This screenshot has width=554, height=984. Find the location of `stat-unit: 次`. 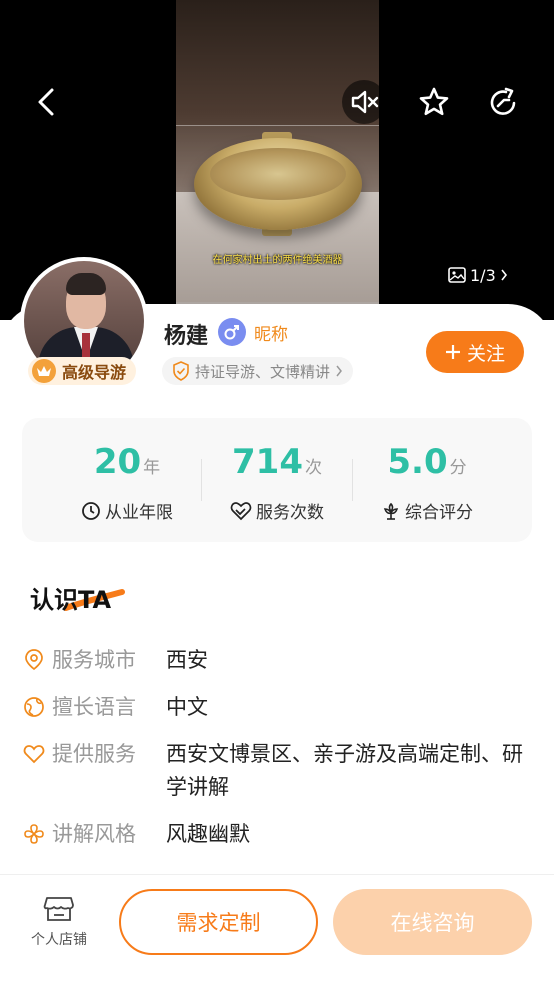

stat-unit: 次 is located at coordinates (313, 468).